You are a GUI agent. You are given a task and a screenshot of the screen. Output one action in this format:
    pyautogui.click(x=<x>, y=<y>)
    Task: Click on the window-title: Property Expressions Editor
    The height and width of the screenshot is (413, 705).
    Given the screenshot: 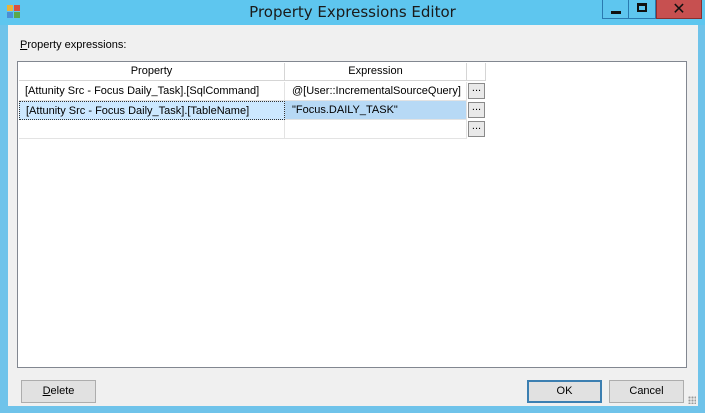 What is the action you would take?
    pyautogui.click(x=352, y=12)
    